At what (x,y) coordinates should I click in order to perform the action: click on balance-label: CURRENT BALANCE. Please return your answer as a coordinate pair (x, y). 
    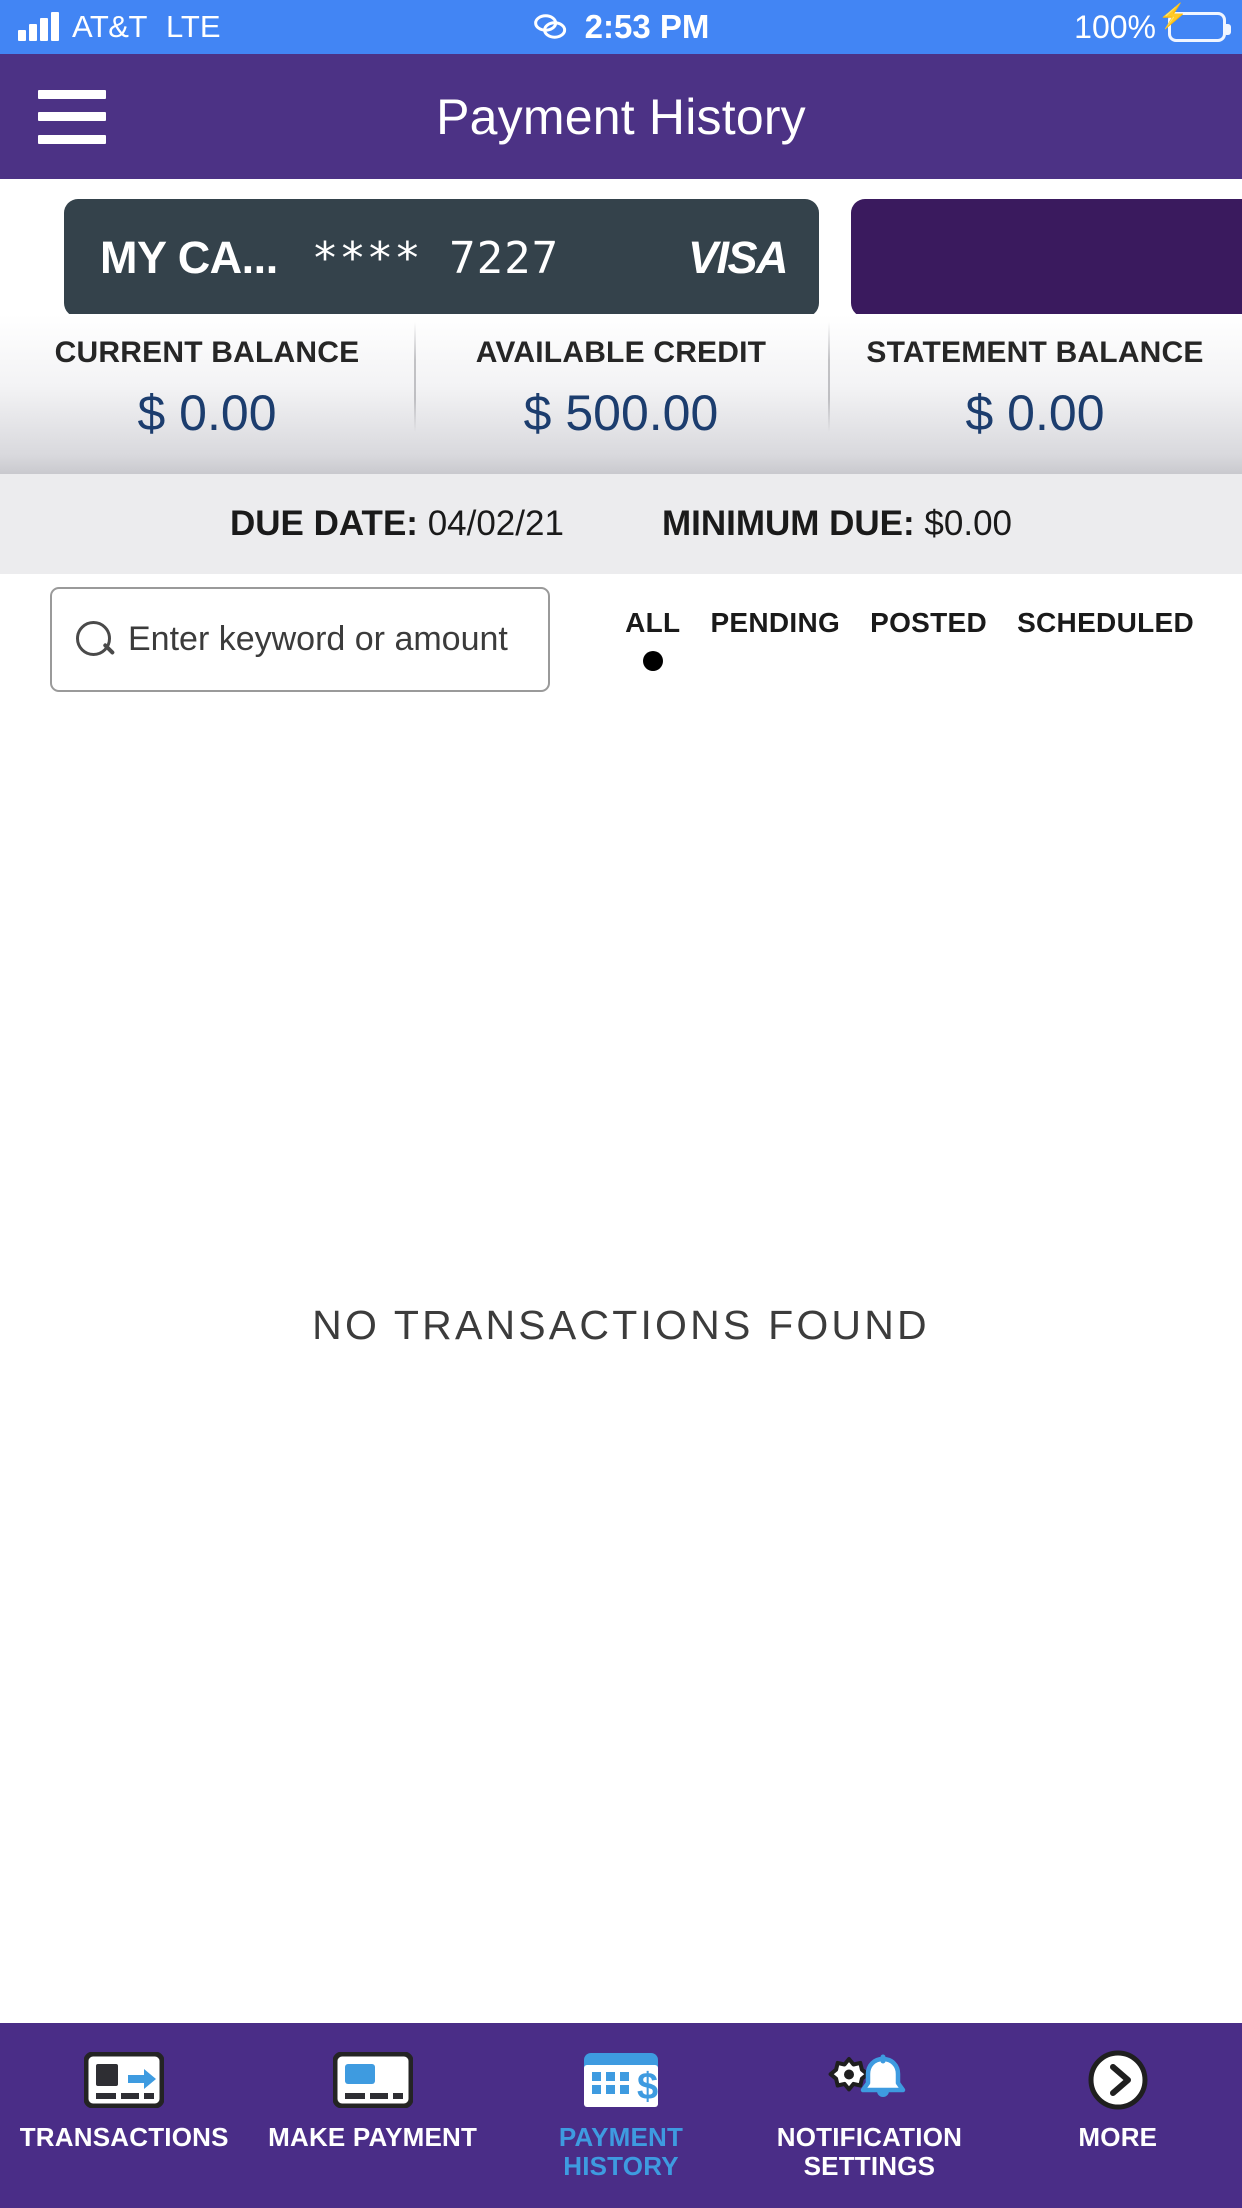
    Looking at the image, I should click on (207, 352).